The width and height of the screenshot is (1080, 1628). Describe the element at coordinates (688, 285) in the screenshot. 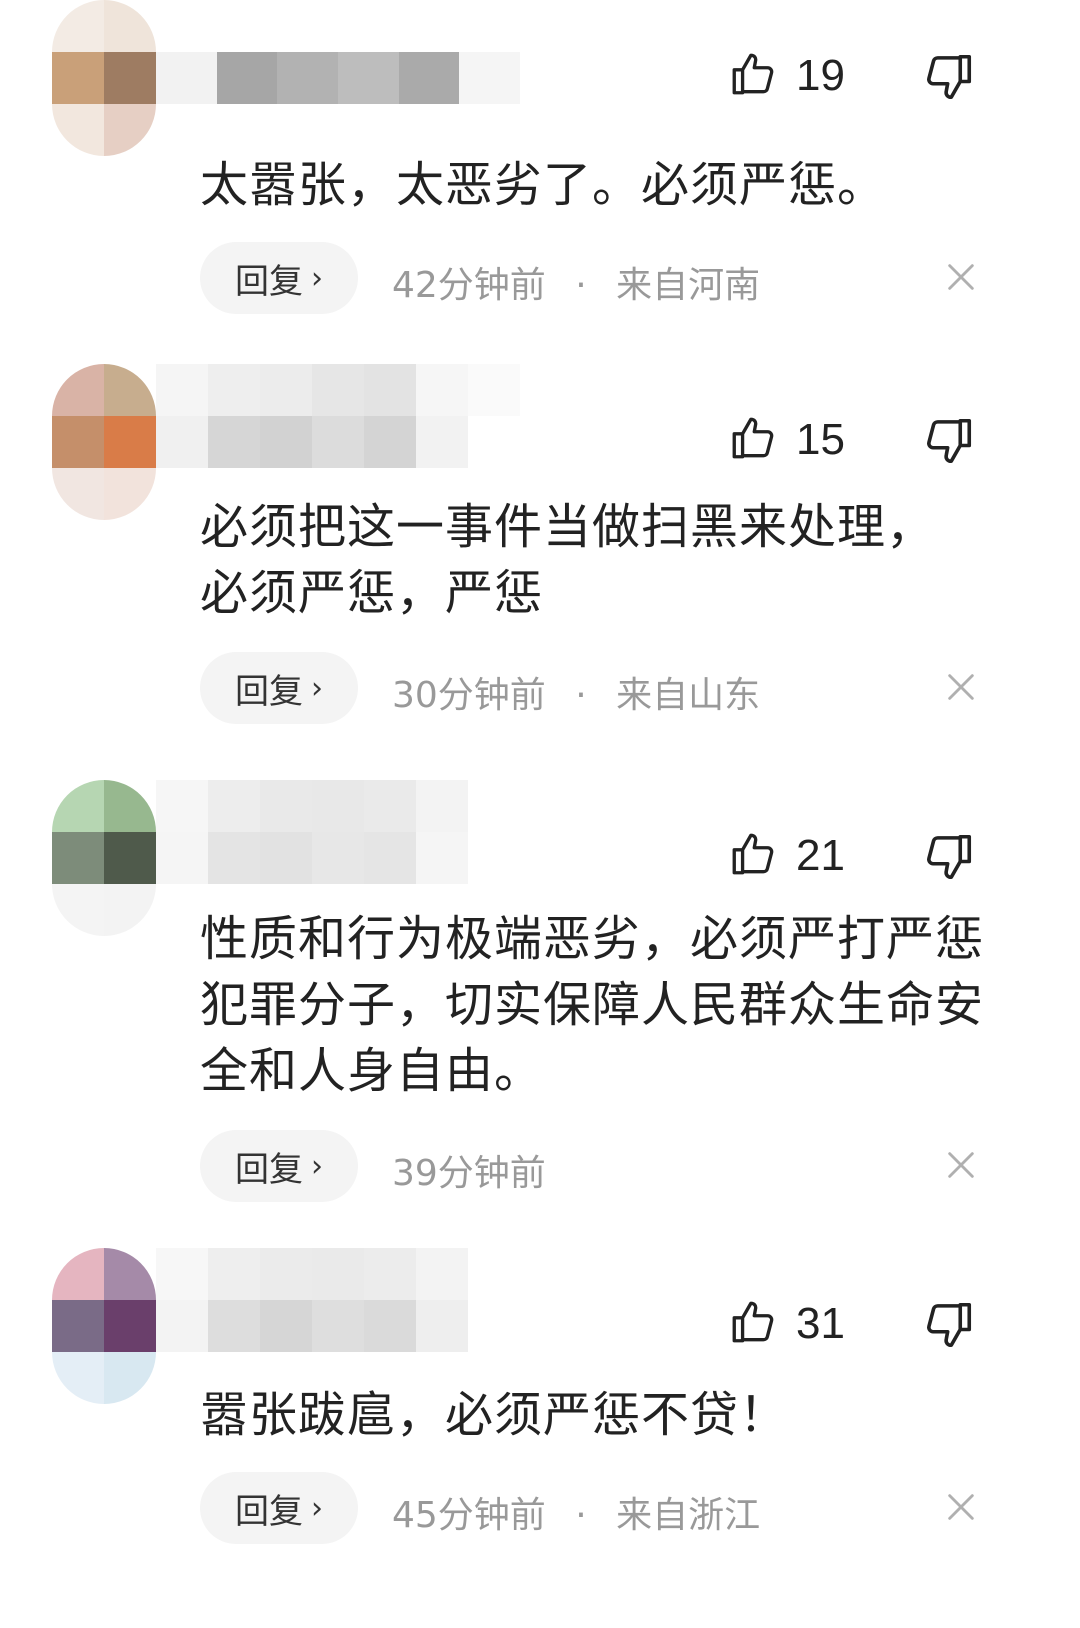

I see `location: 来自河南` at that location.